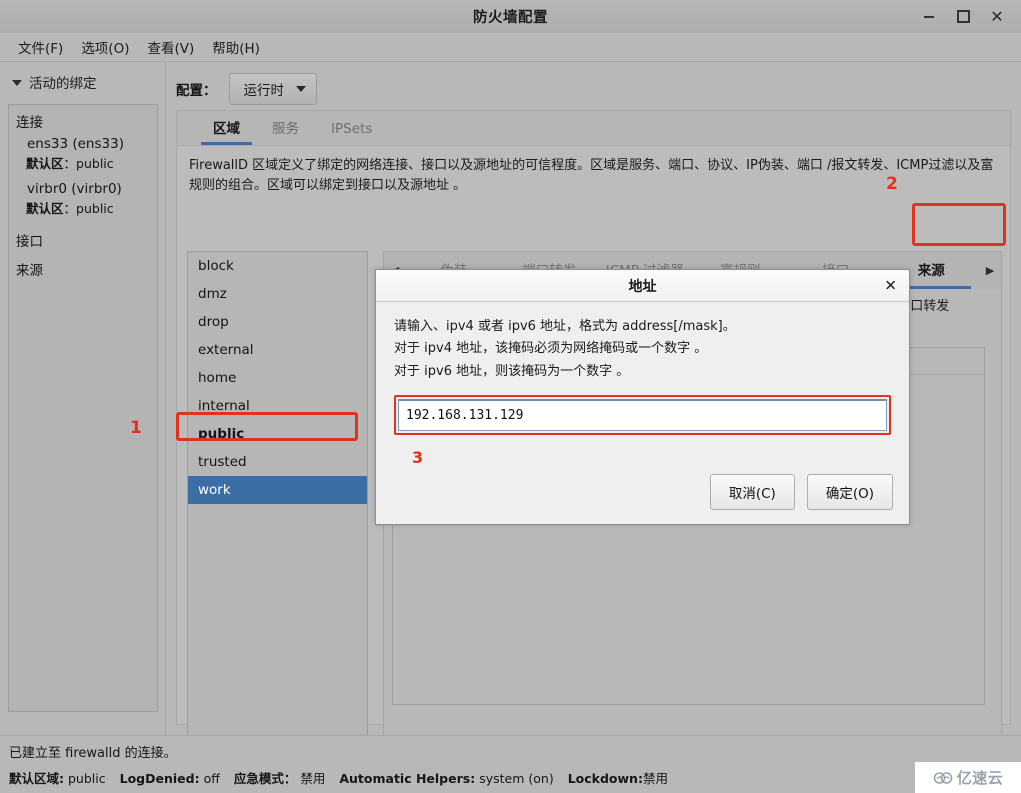 Image resolution: width=1021 pixels, height=793 pixels. I want to click on zone-item-external: external, so click(277, 350).